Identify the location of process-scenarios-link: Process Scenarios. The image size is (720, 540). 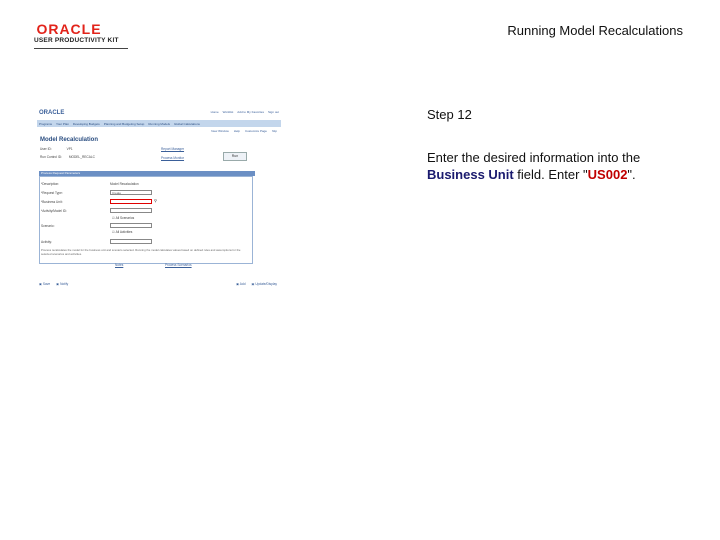
(178, 265).